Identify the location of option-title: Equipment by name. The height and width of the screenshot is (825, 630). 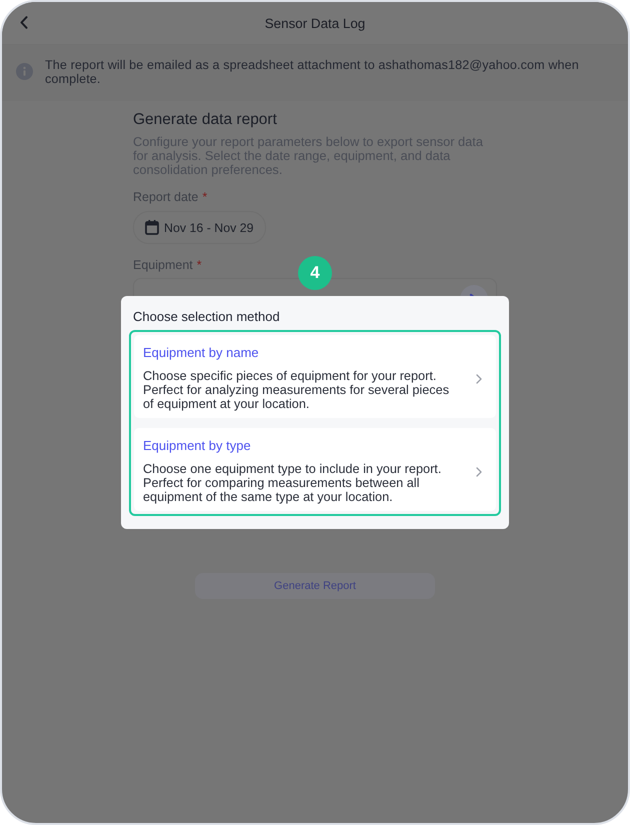
(201, 353).